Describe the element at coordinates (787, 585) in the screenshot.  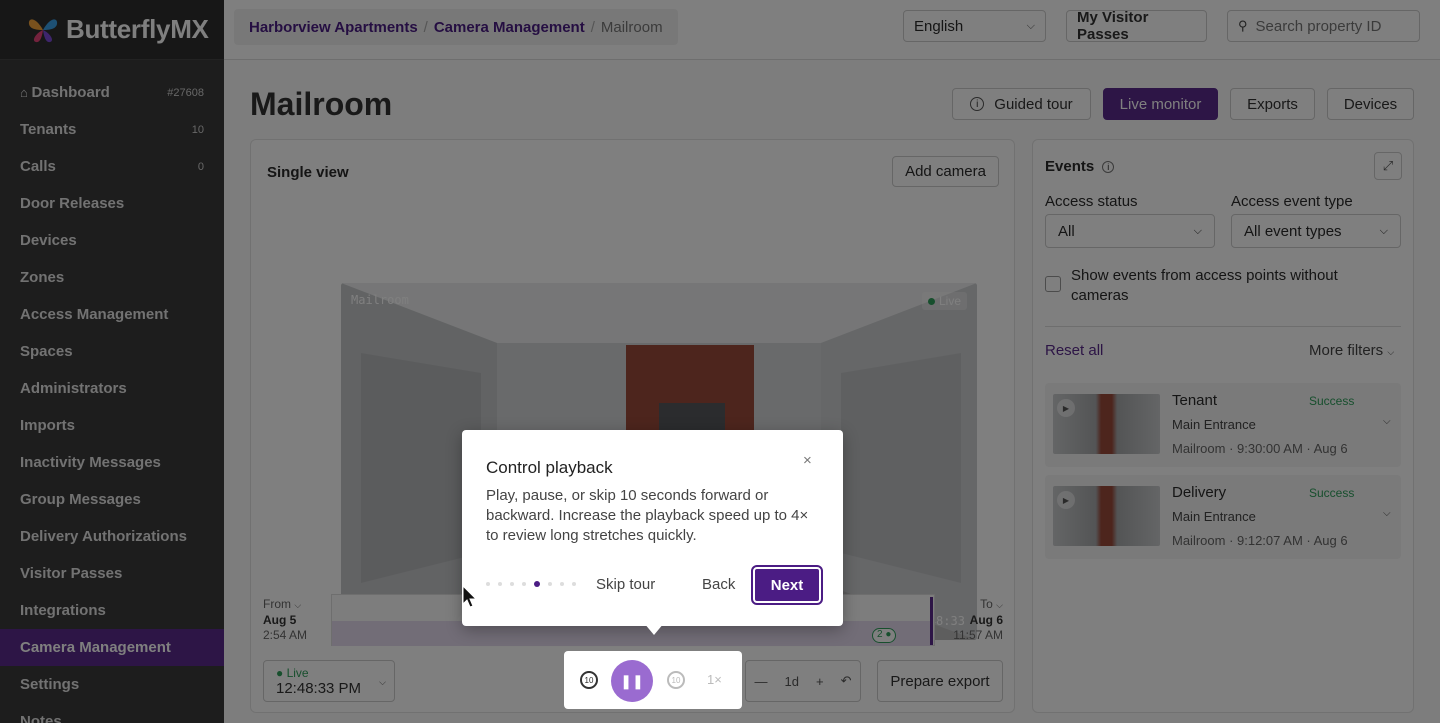
I see `next-button: Next` at that location.